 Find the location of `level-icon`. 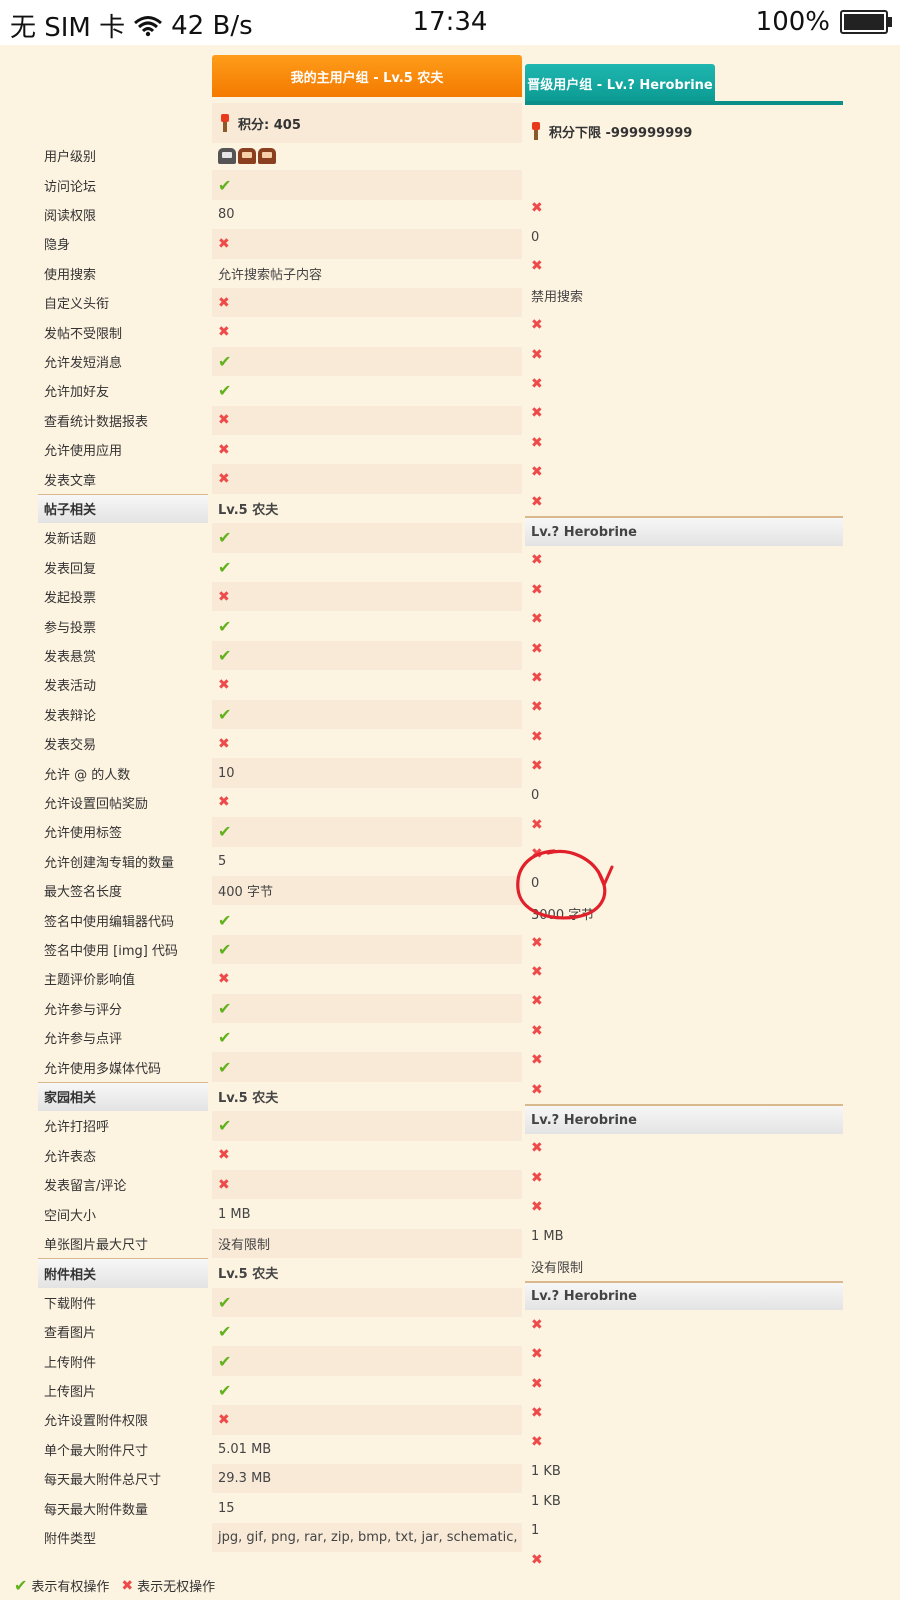

level-icon is located at coordinates (267, 155).